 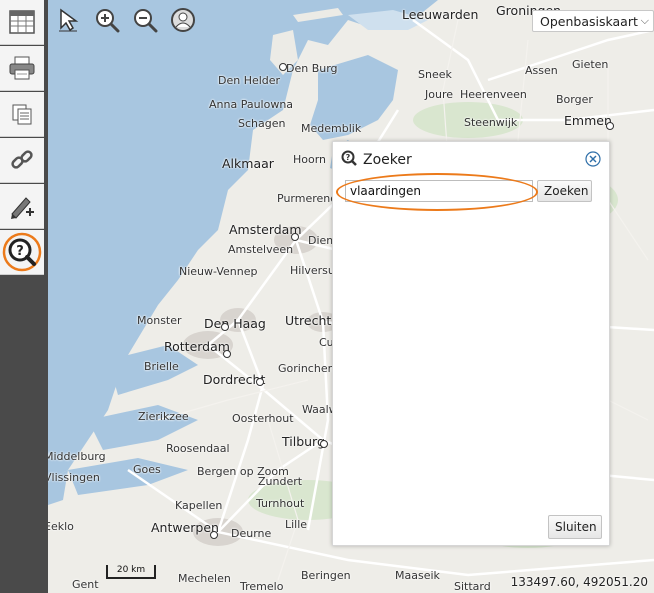 I want to click on map-label: Den Haag, so click(x=235, y=323).